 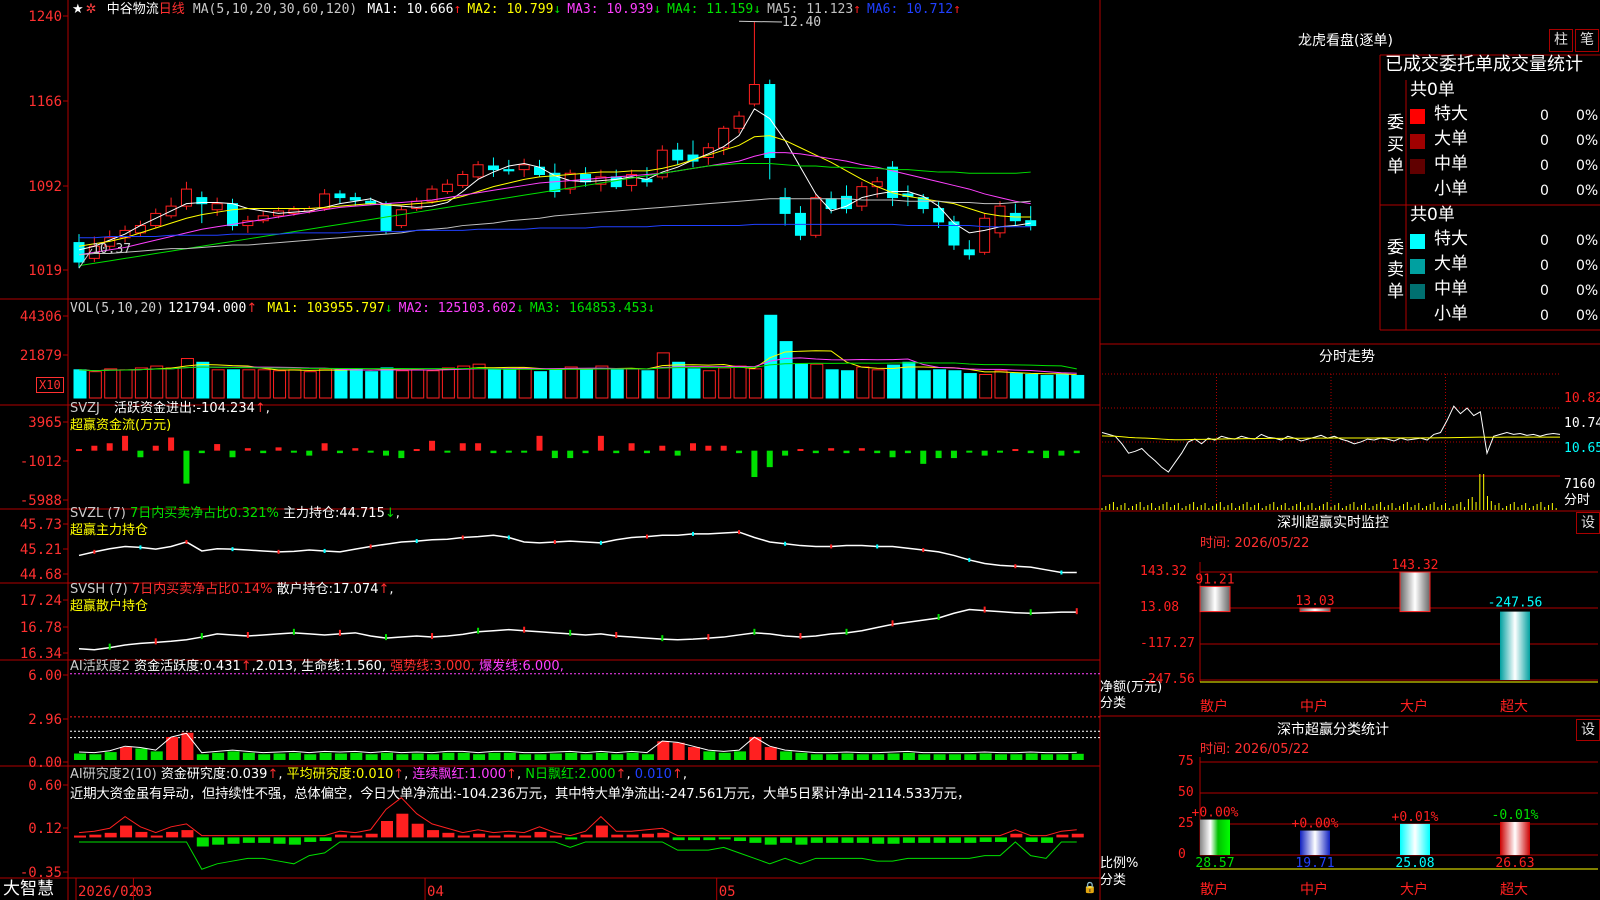 I want to click on fl-stats-settings-button: 设, so click(x=1588, y=730).